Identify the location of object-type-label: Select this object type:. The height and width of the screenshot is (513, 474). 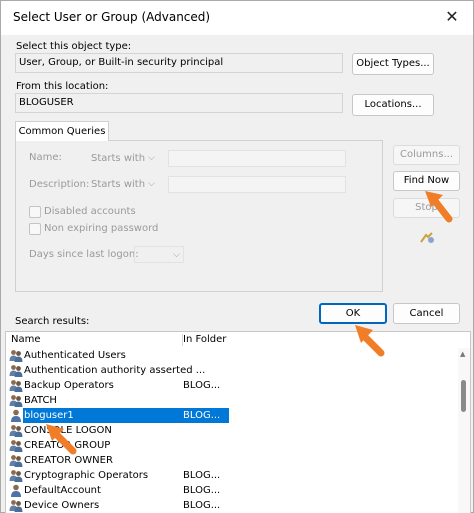
(74, 46).